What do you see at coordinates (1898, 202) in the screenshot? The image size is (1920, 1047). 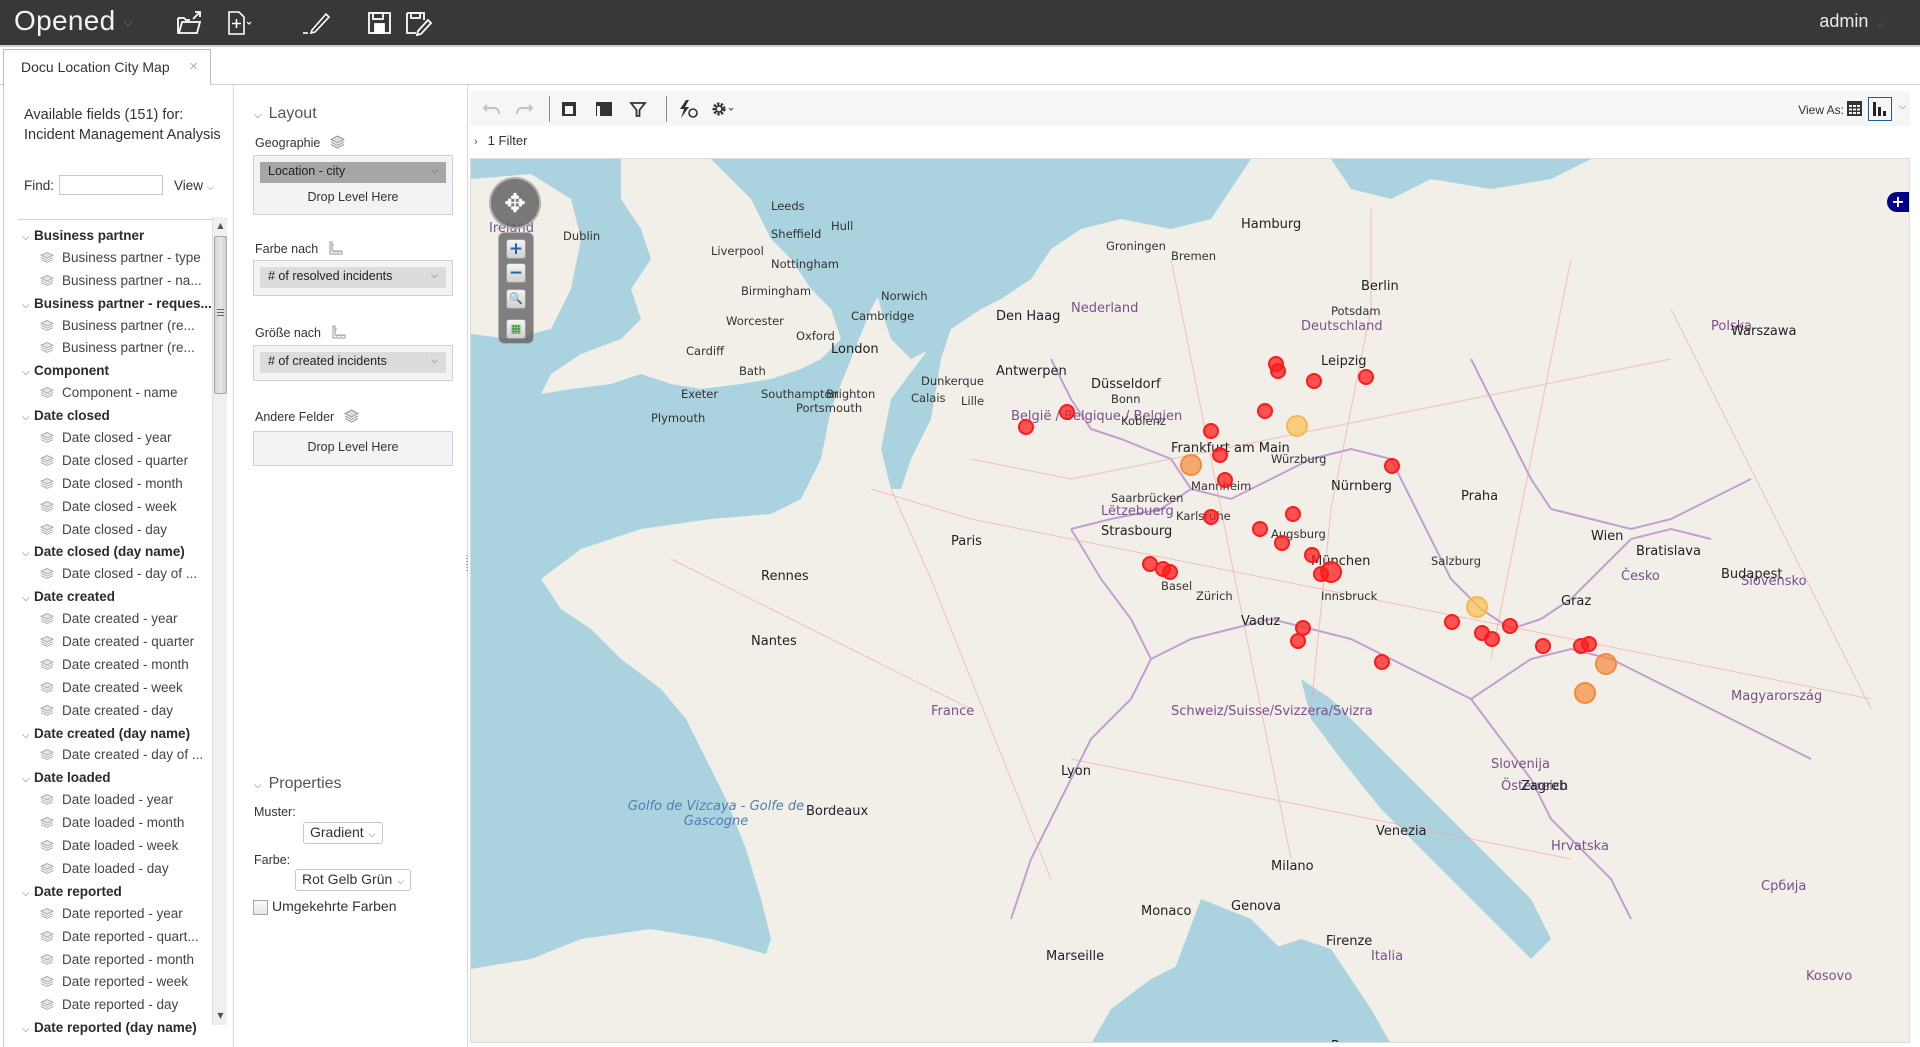 I see `legend-expand-button: +` at bounding box center [1898, 202].